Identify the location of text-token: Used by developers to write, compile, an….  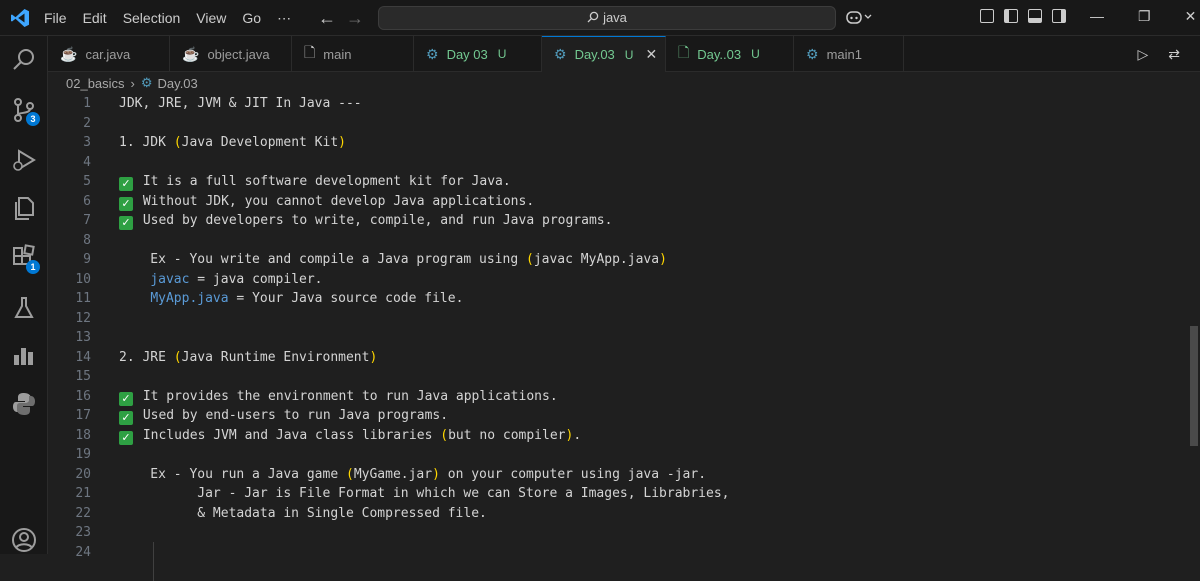
(374, 220).